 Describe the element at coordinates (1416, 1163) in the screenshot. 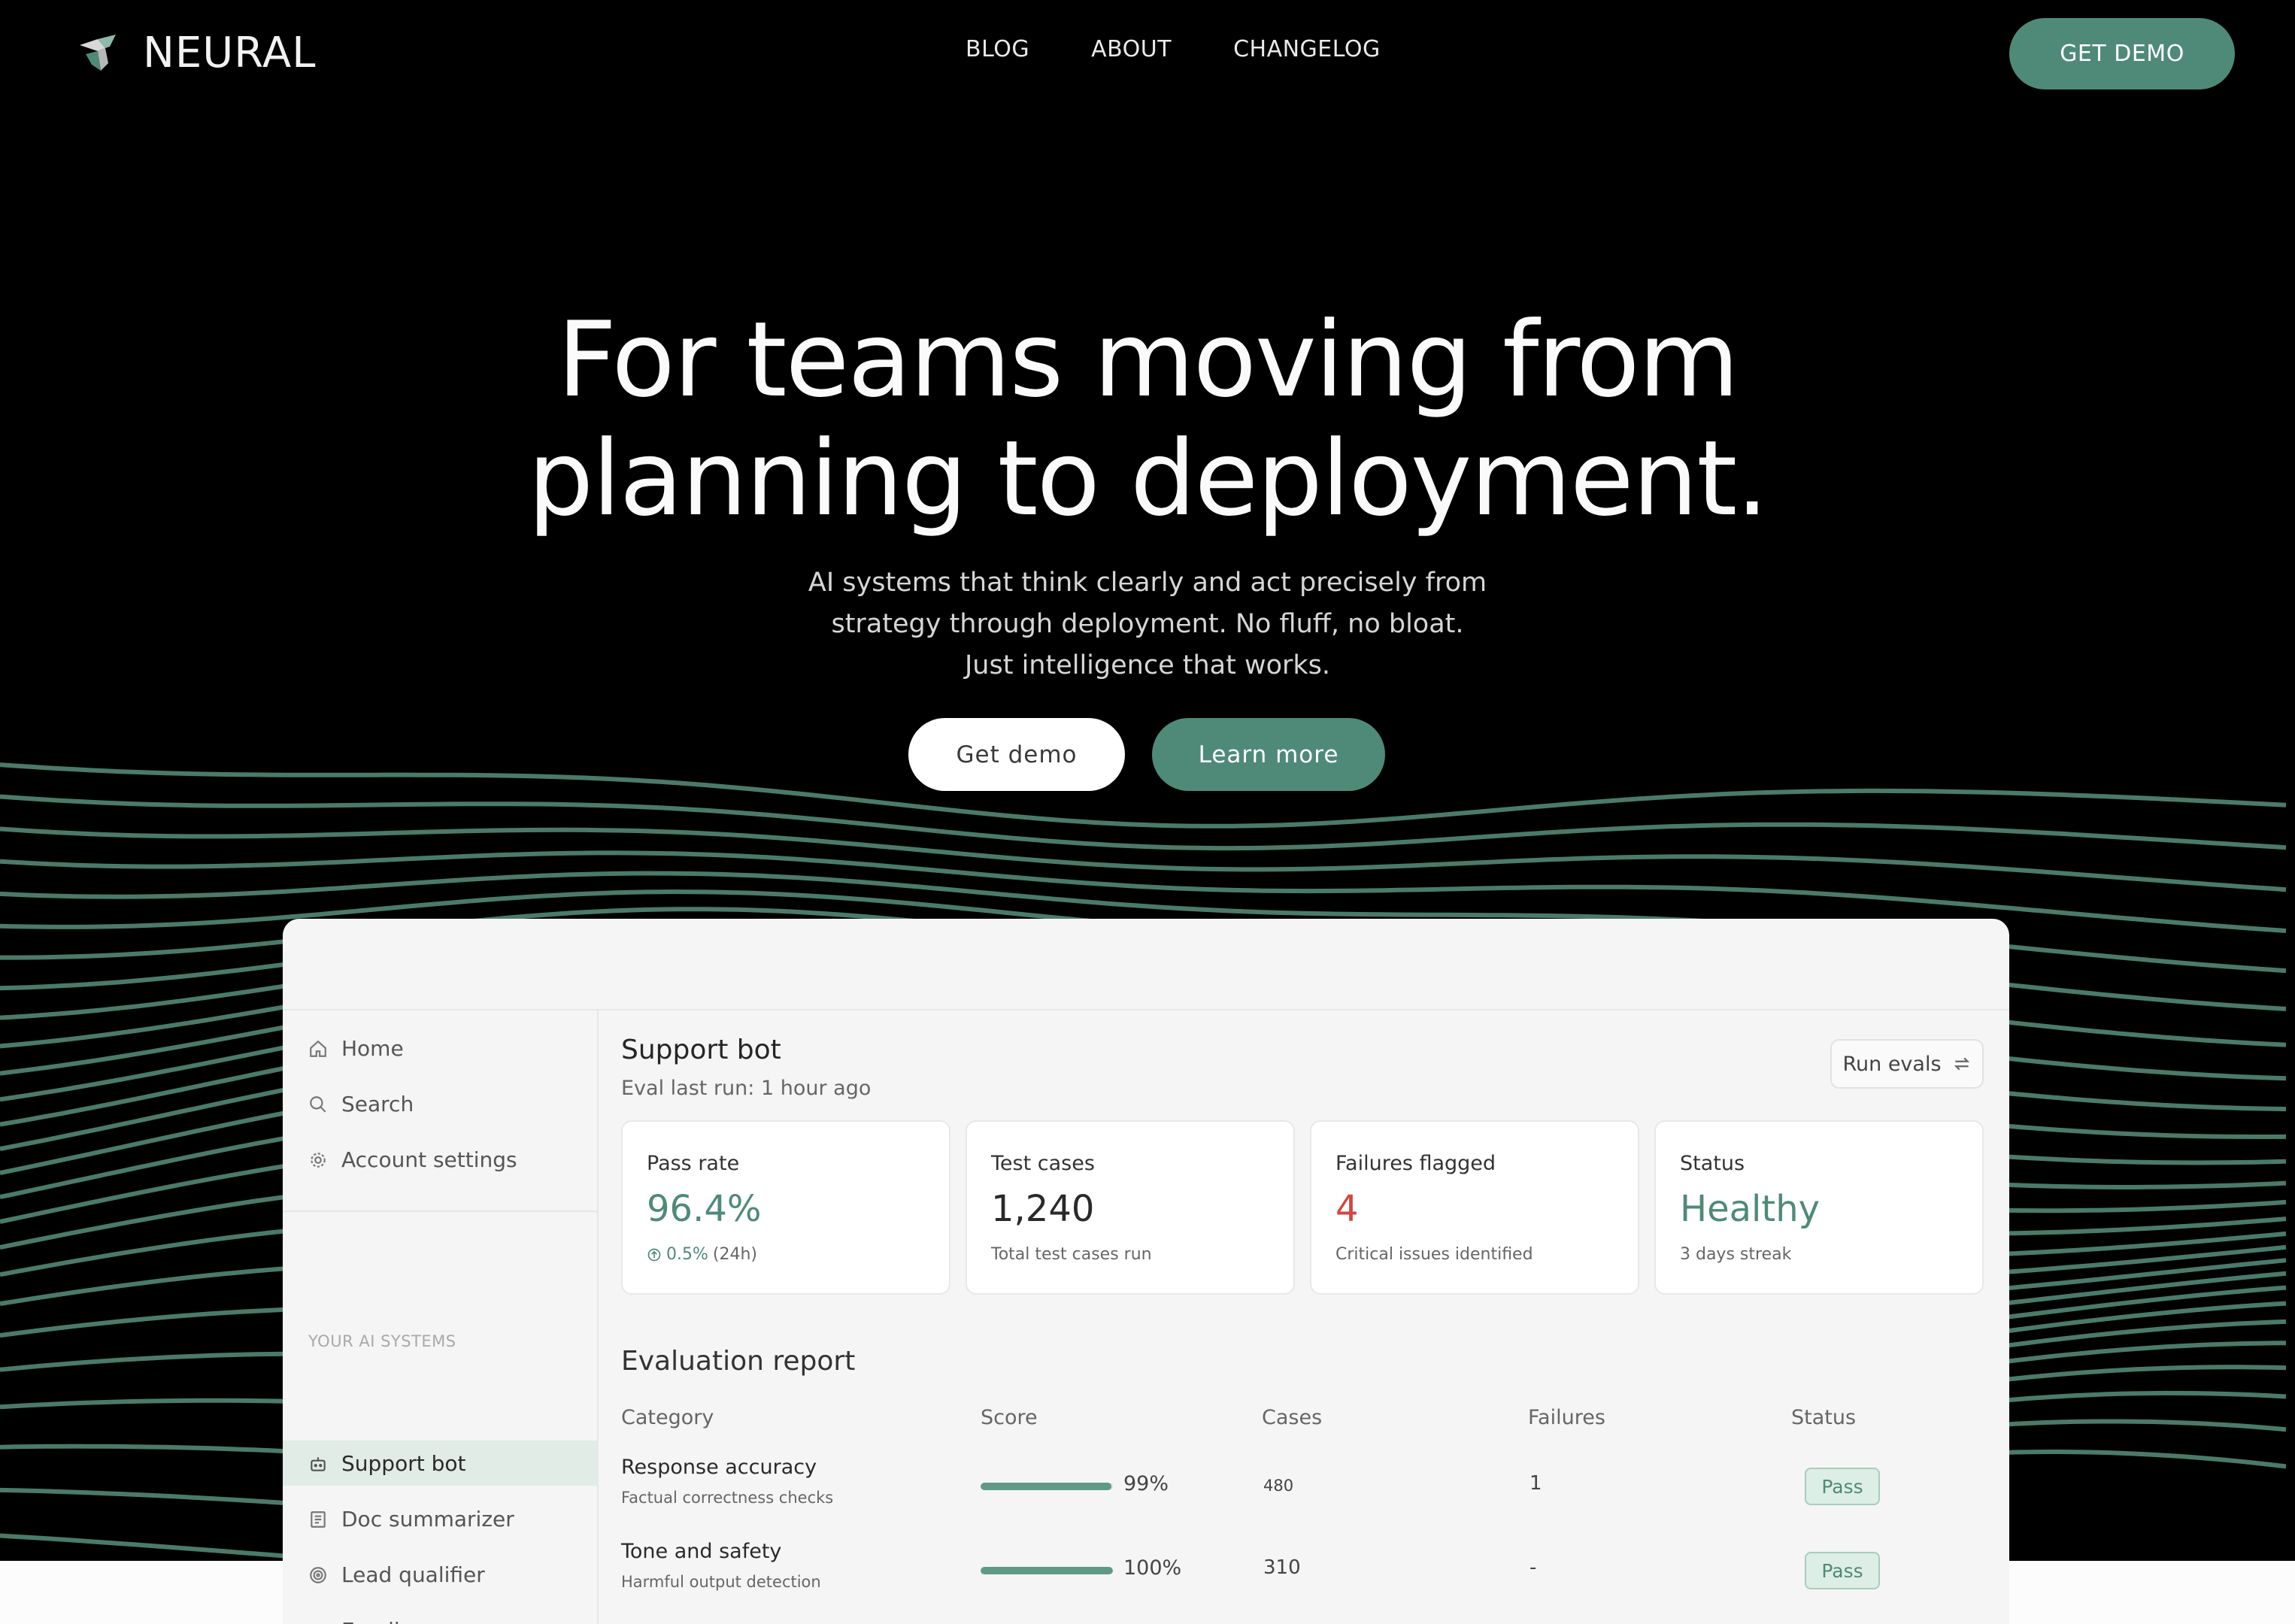

I see `card-label: Failures flagged` at that location.